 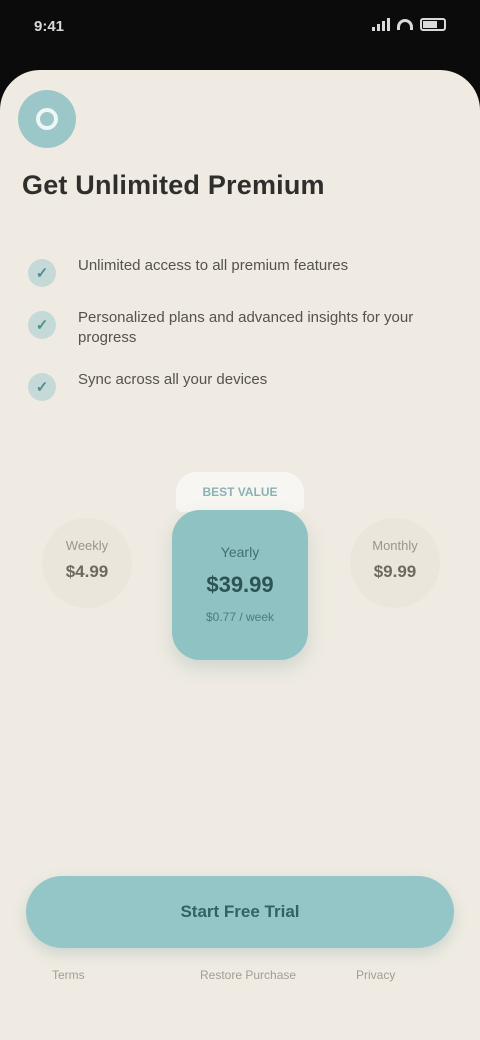 I want to click on battery-icon, so click(x=433, y=24).